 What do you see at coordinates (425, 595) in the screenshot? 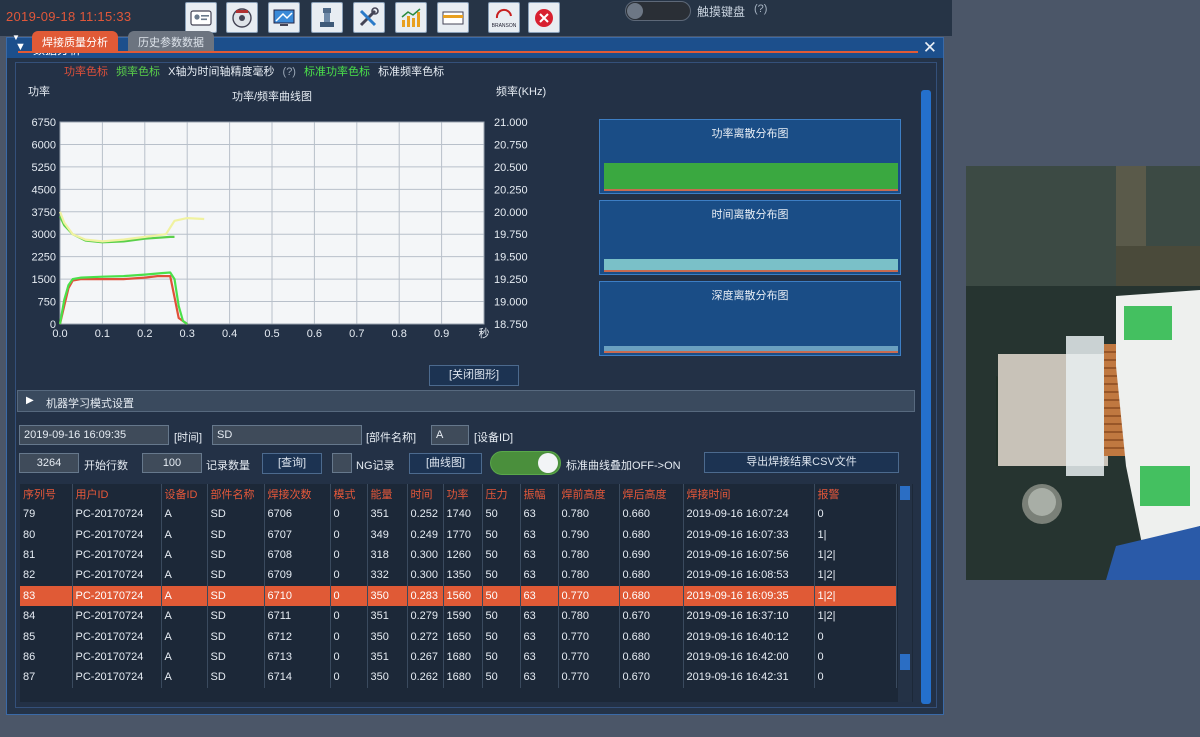
I see `table-cell: 0.283` at bounding box center [425, 595].